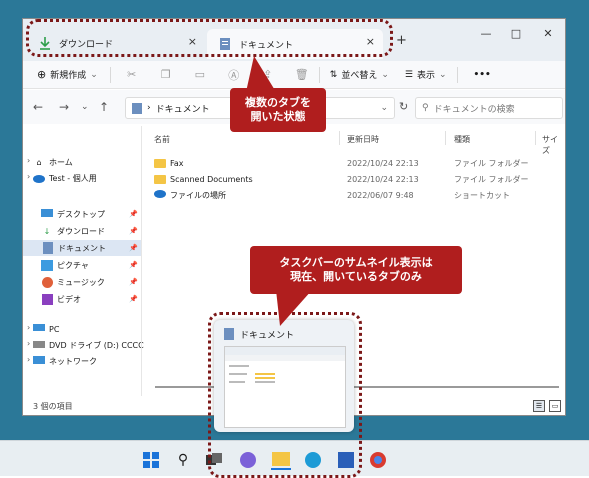 The height and width of the screenshot is (478, 589). I want to click on sidebar-item-desktop: デスクトップ, so click(73, 214).